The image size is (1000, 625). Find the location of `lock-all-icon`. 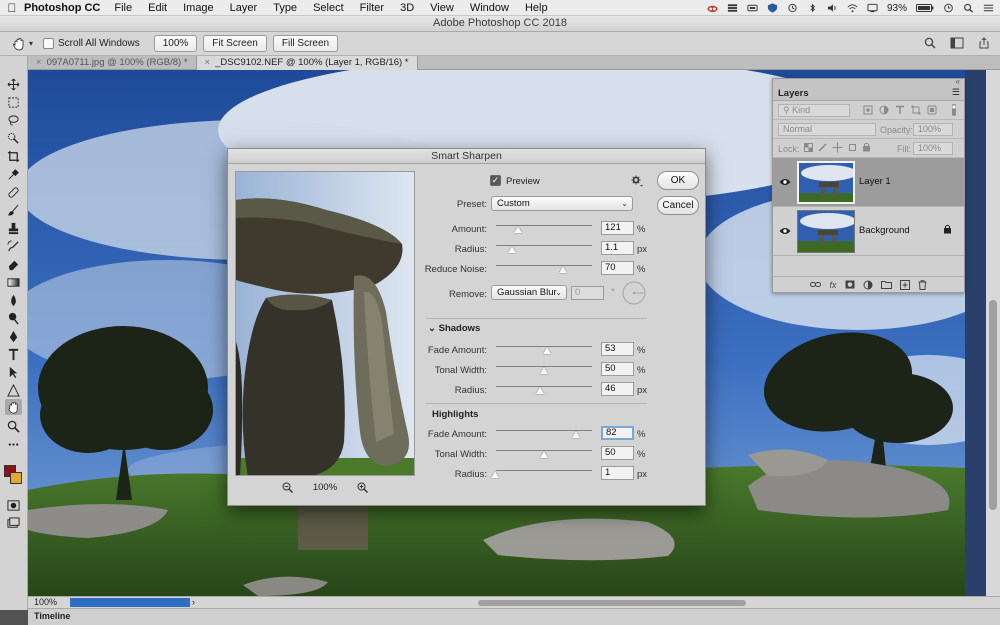

lock-all-icon is located at coordinates (866, 147).